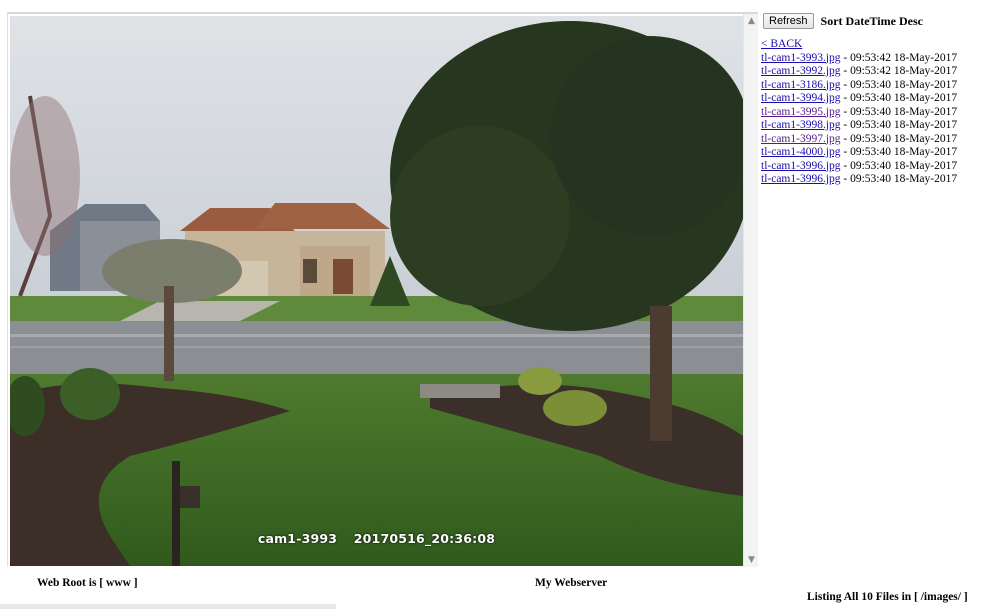  I want to click on back-link: < BACK, so click(781, 44).